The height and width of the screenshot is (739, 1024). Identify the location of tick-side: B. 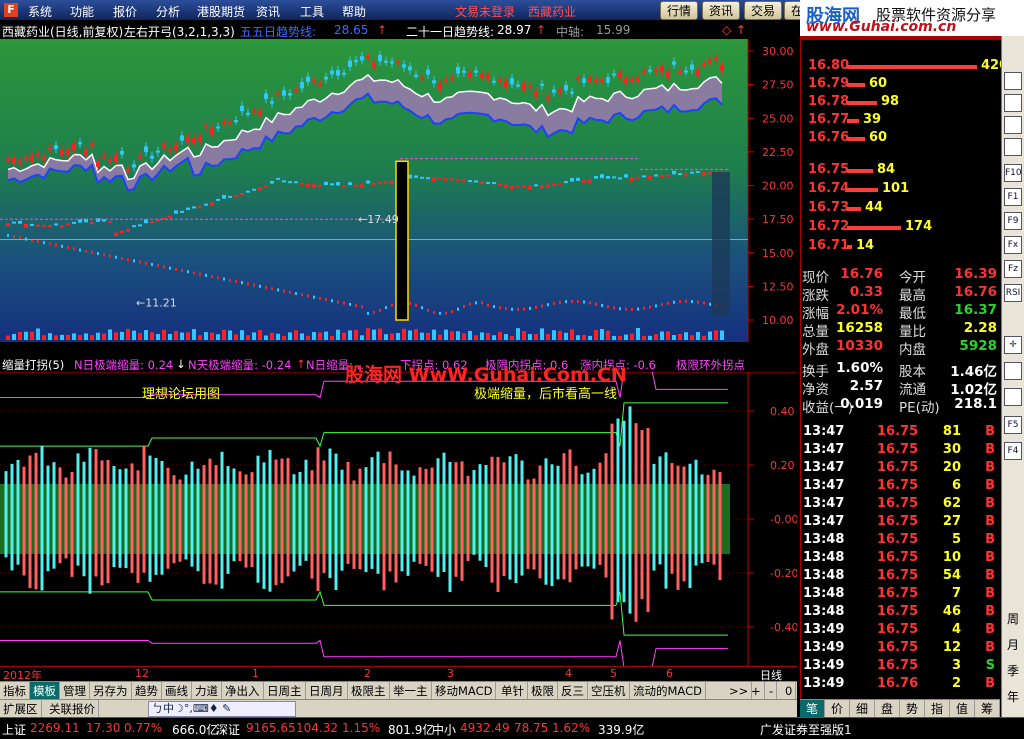
(990, 593).